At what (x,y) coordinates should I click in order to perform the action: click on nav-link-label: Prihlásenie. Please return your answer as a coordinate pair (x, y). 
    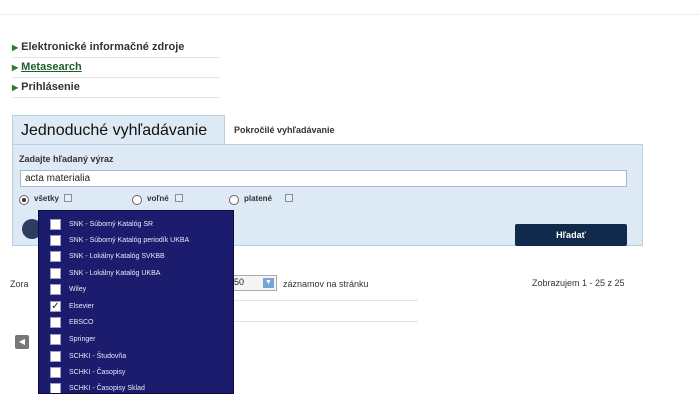
    Looking at the image, I should click on (50, 87).